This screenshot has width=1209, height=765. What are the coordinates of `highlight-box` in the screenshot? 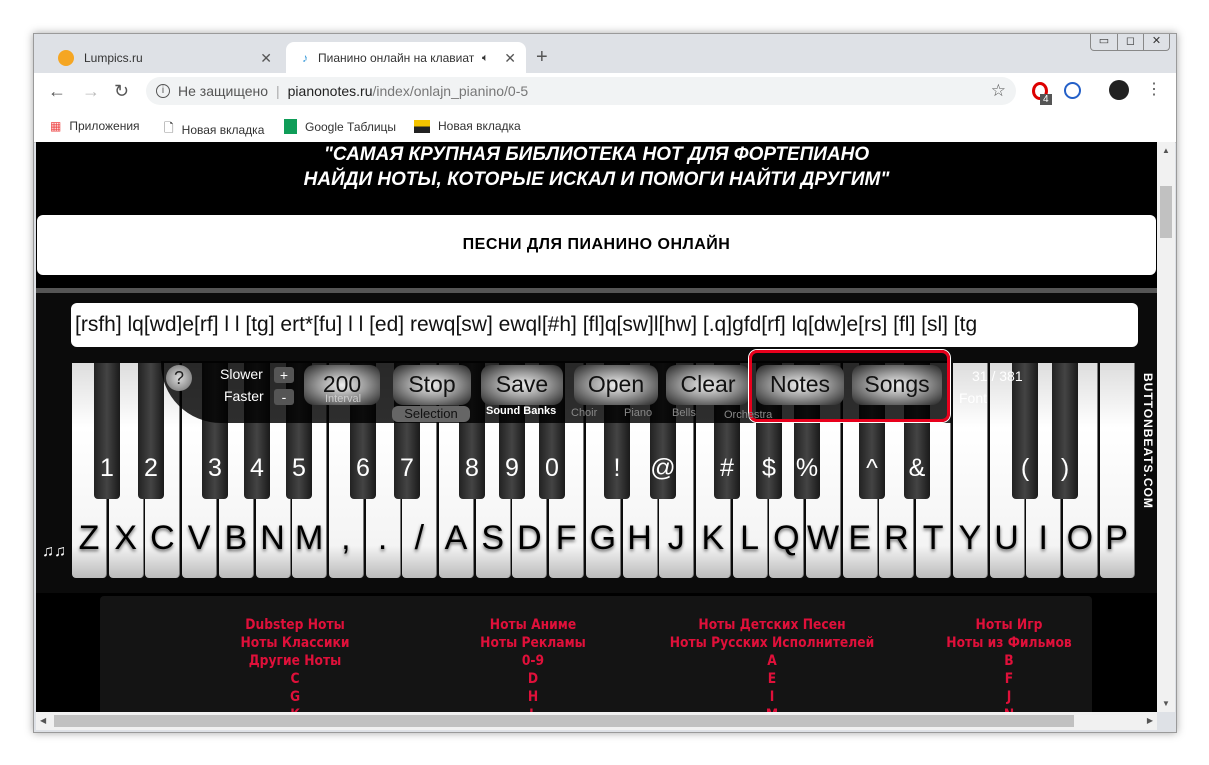 It's located at (849, 386).